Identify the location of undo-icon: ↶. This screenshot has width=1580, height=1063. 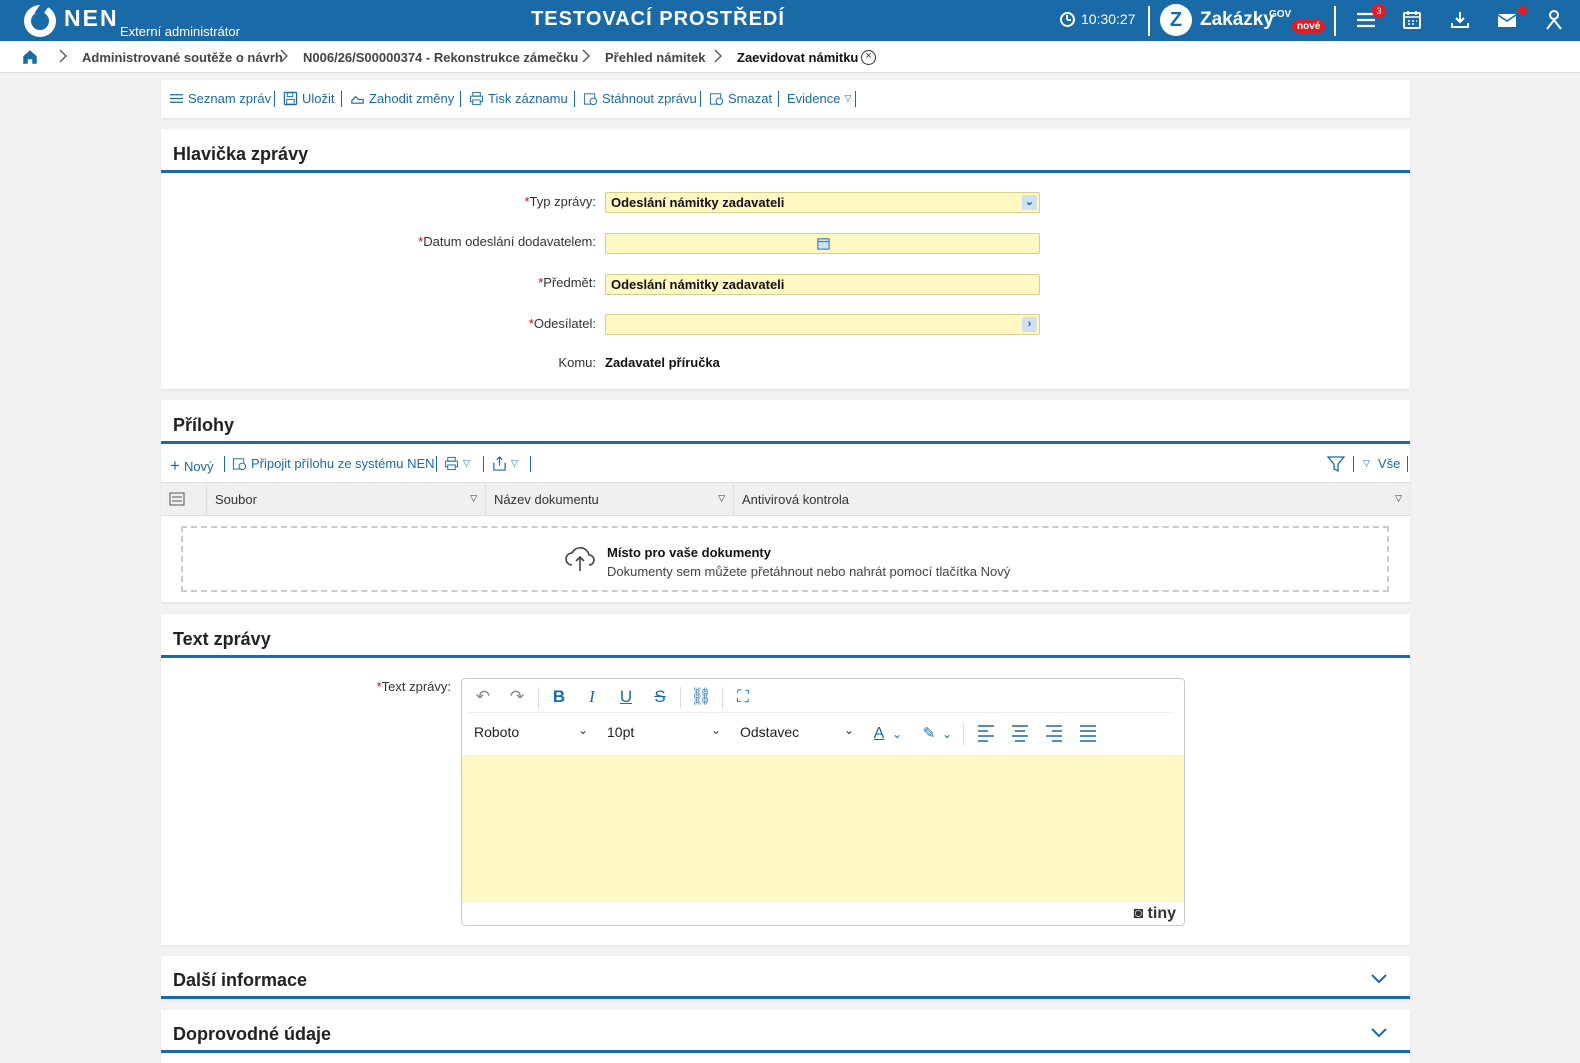
(483, 697).